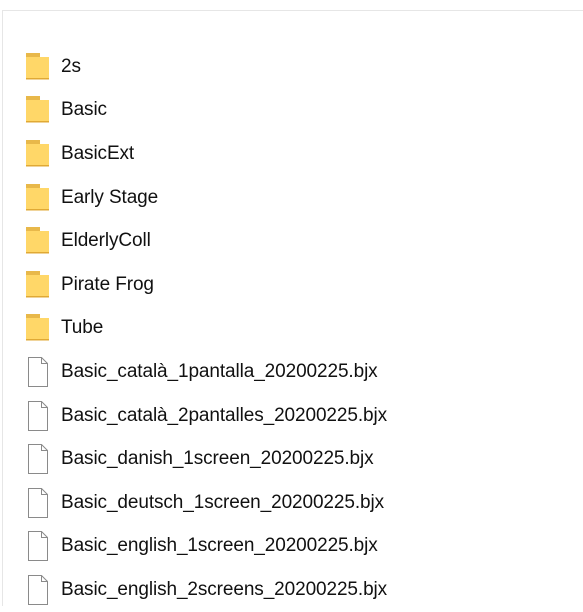 The image size is (583, 612). I want to click on list-item-file: Basic_danish_1screen_20200225.bjx, so click(293, 459).